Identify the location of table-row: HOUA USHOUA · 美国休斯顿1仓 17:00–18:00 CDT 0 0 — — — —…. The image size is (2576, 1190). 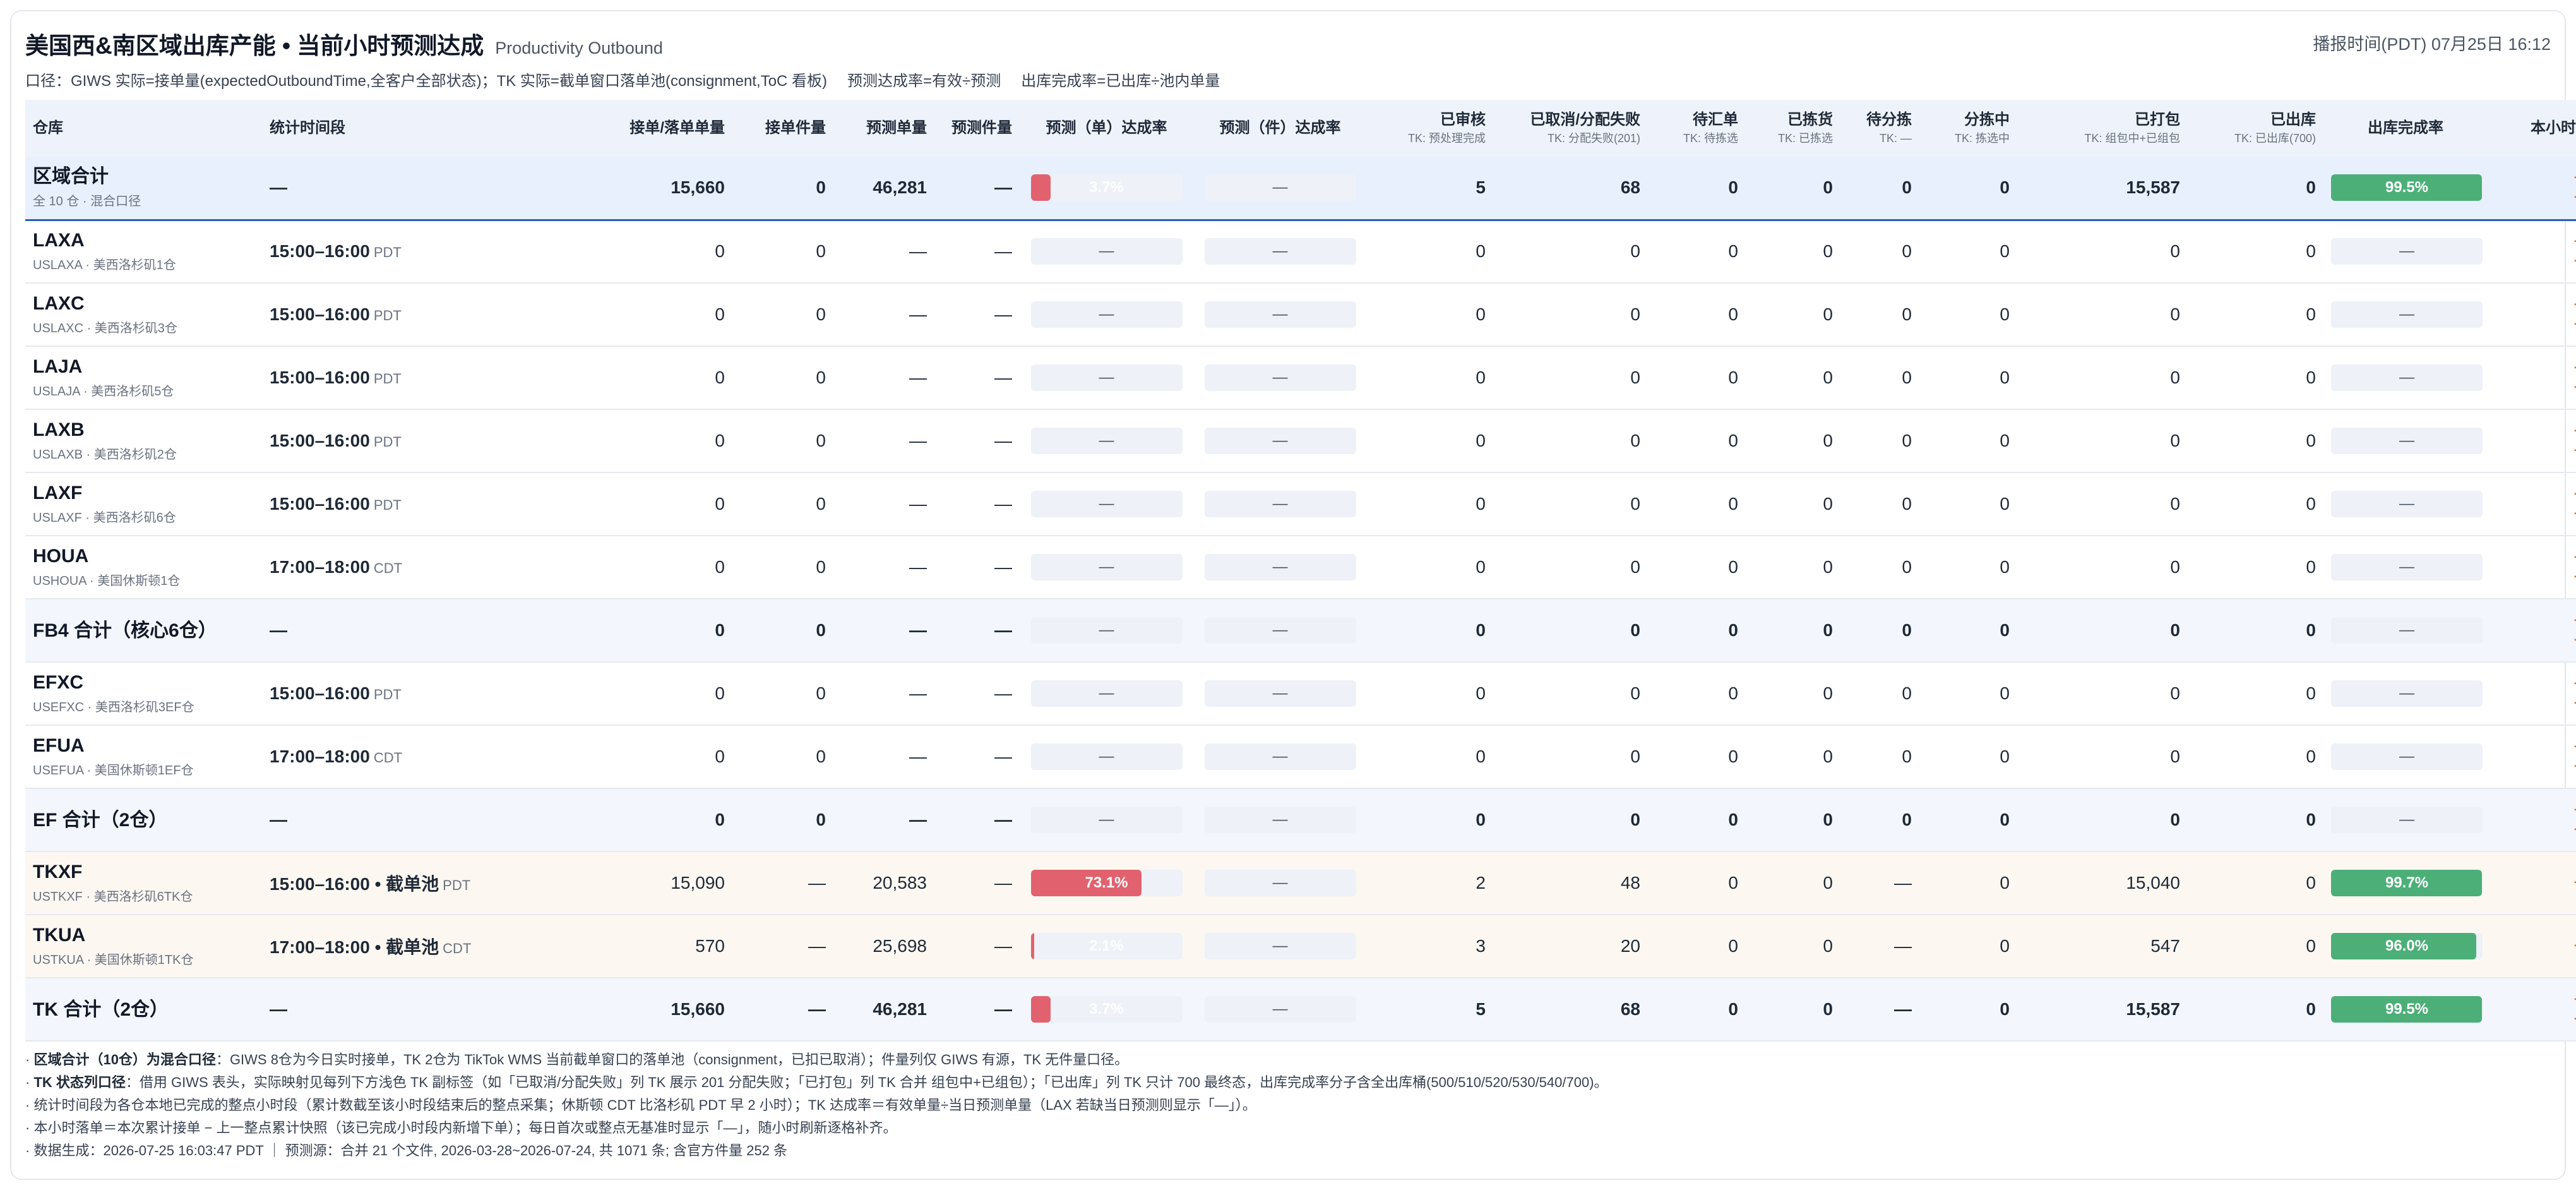
(1300, 567).